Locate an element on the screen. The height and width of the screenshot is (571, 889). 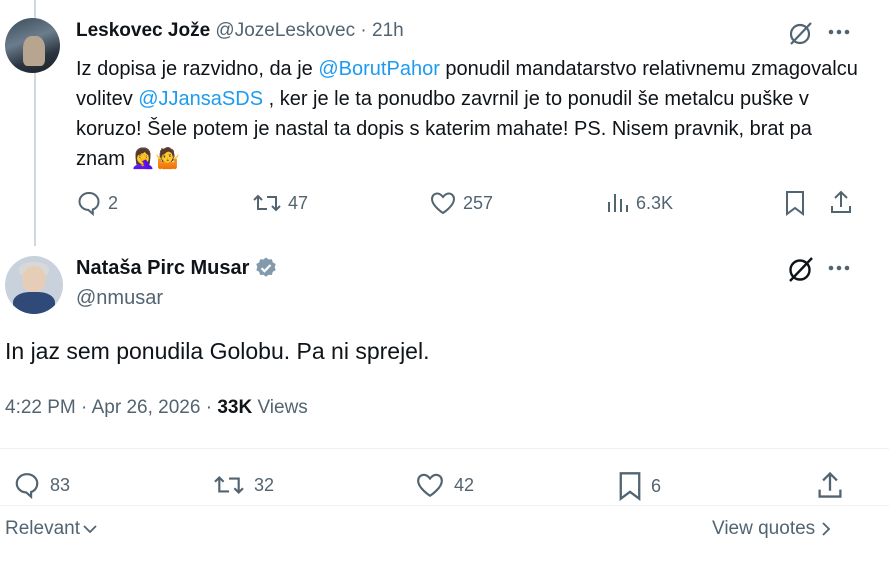
repost-button: 32 is located at coordinates (243, 485).